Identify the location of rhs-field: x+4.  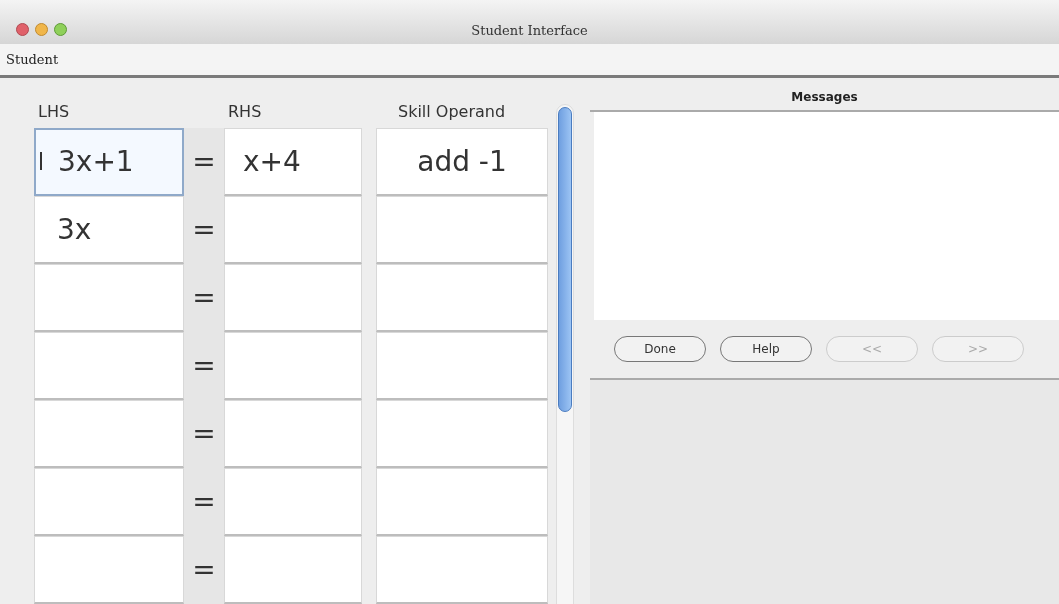
(293, 162).